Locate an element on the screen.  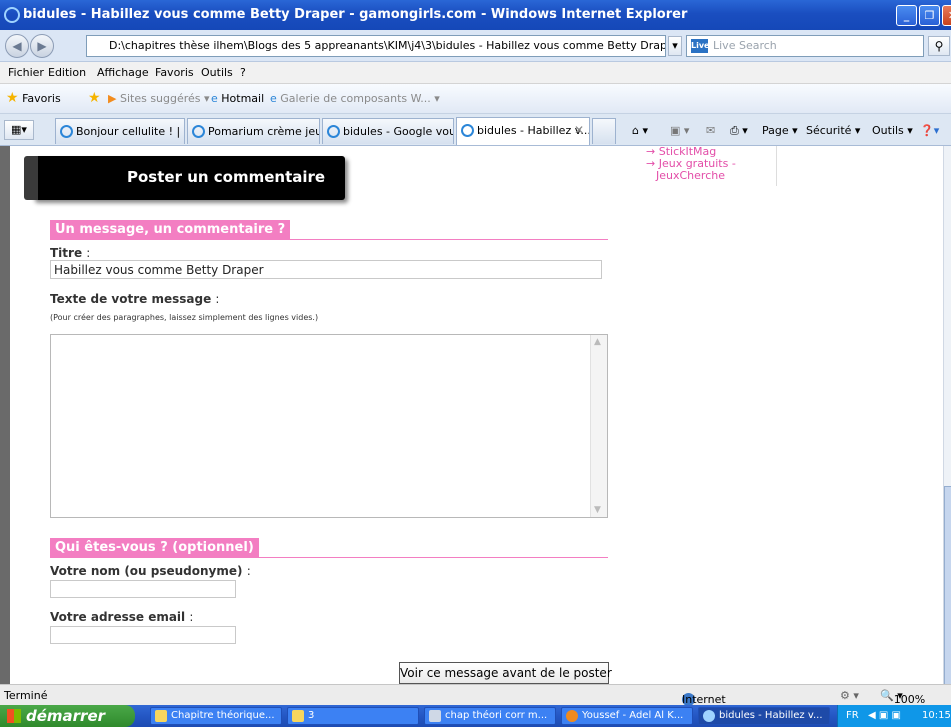
textarea-scrollbar: ▲ ▼ is located at coordinates (598, 426).